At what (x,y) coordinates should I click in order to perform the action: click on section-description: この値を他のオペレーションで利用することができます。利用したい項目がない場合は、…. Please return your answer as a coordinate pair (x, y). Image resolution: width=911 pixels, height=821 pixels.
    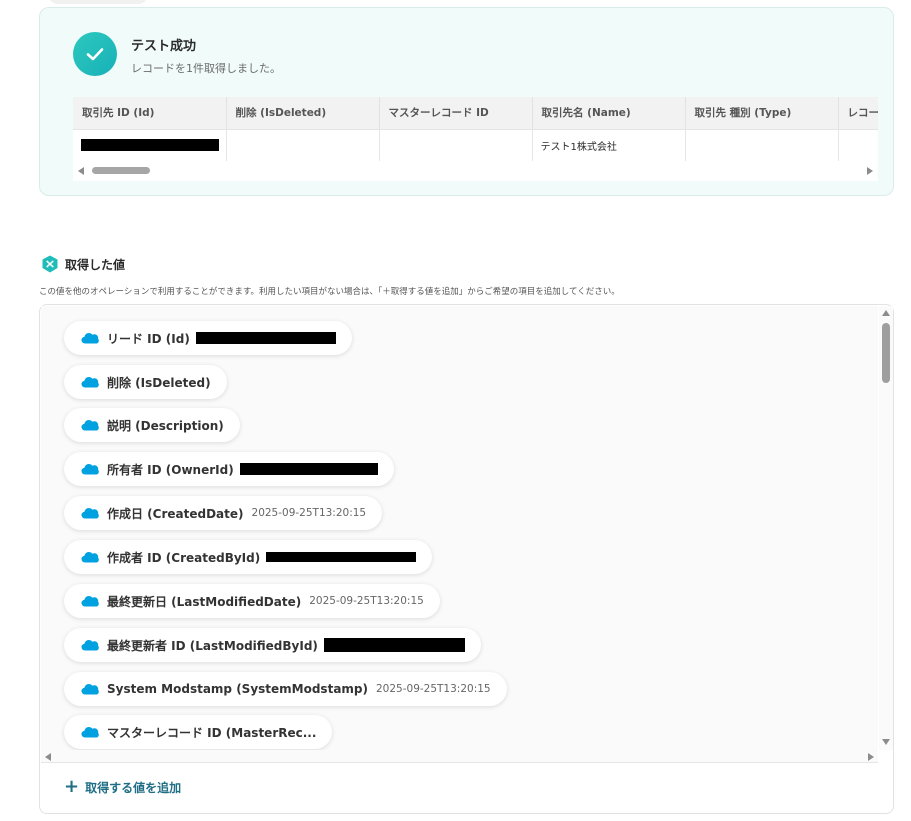
    Looking at the image, I should click on (329, 292).